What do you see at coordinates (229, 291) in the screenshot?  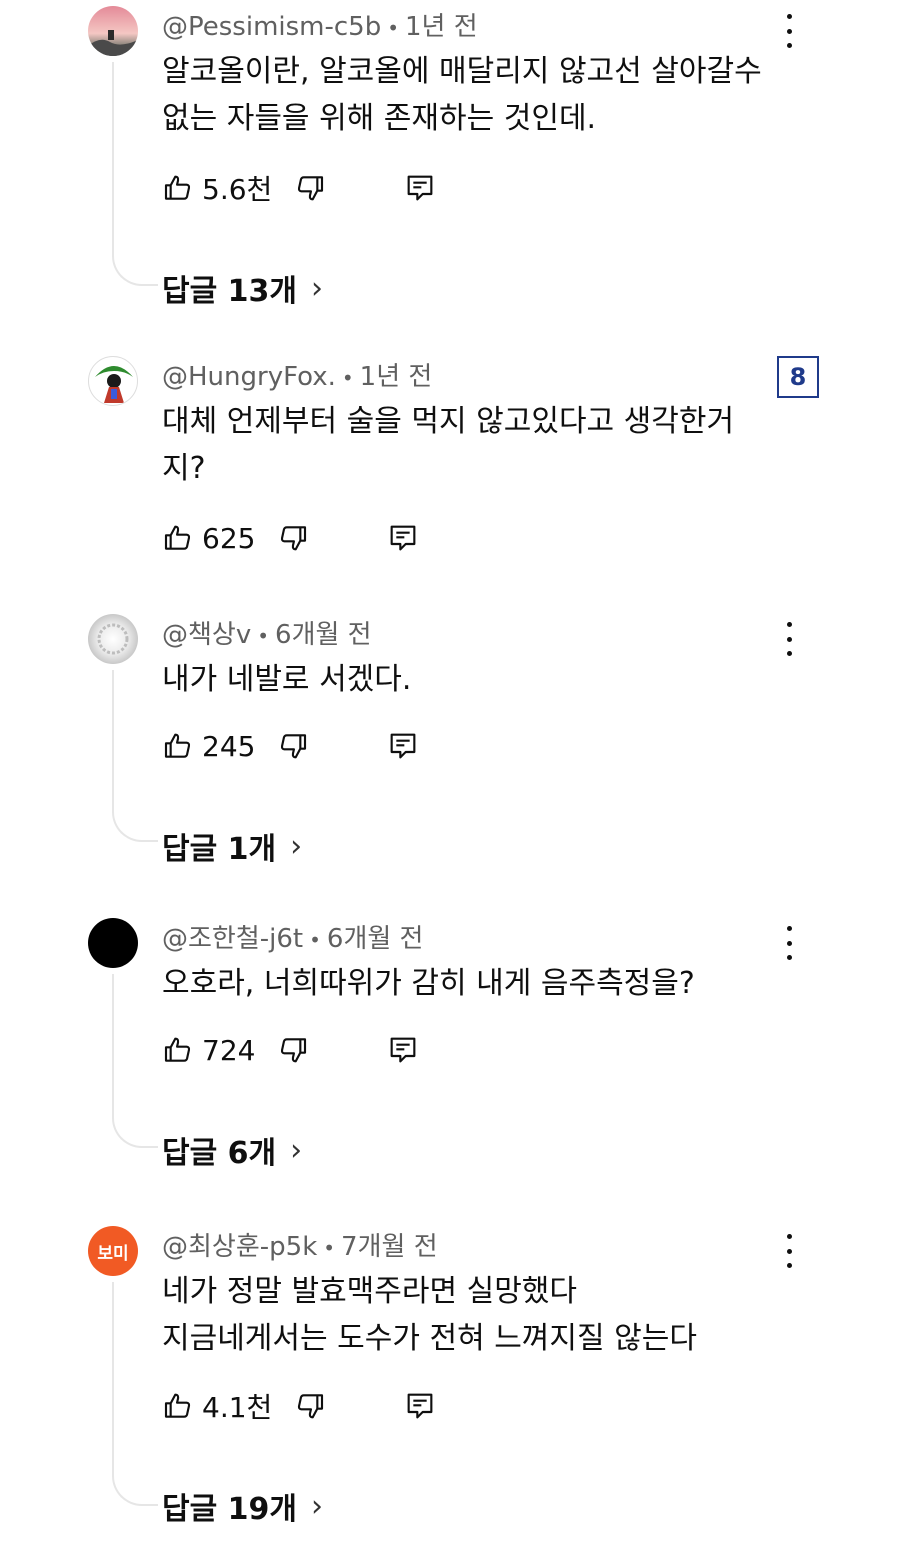 I see `replies-count-label: 답글 13개` at bounding box center [229, 291].